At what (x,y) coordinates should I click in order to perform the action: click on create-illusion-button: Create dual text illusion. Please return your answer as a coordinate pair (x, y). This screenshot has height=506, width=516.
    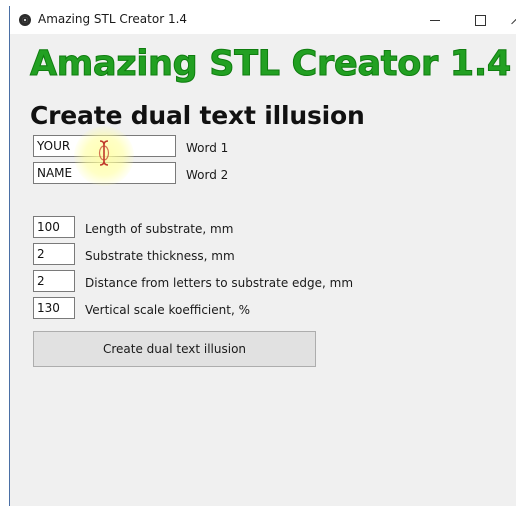
    Looking at the image, I should click on (174, 349).